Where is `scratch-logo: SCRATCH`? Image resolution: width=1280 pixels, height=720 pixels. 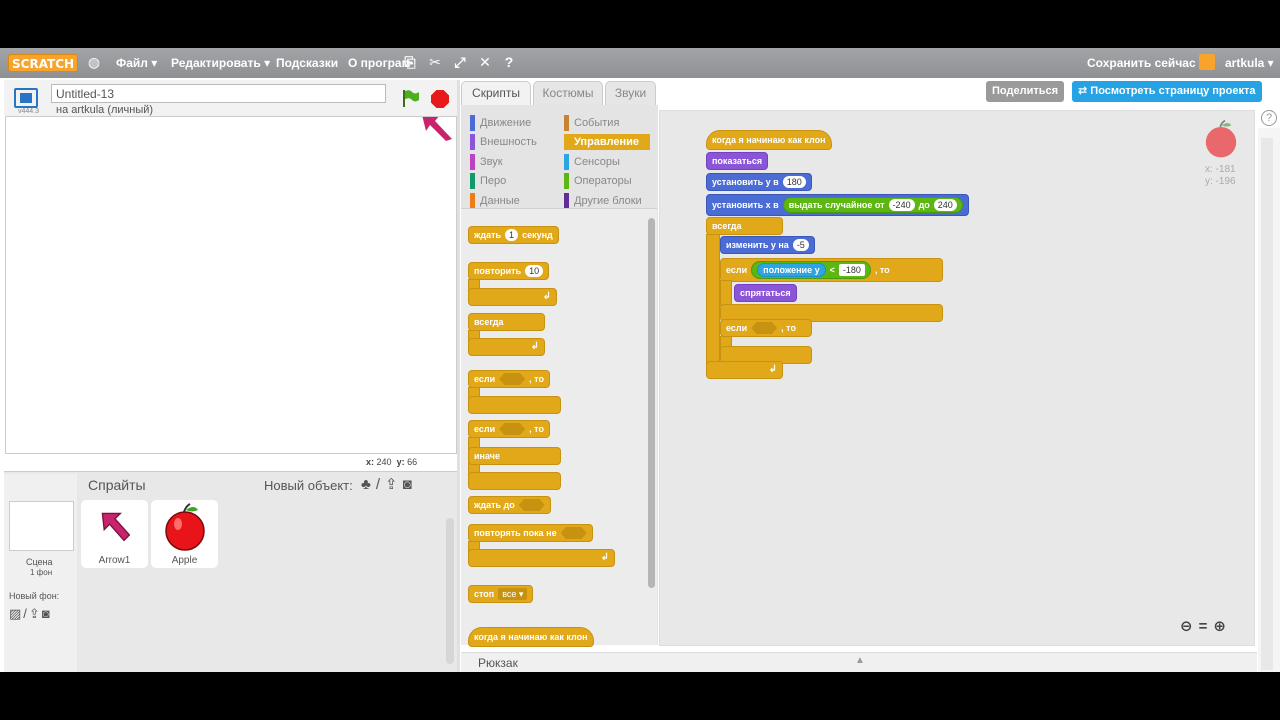 scratch-logo: SCRATCH is located at coordinates (43, 63).